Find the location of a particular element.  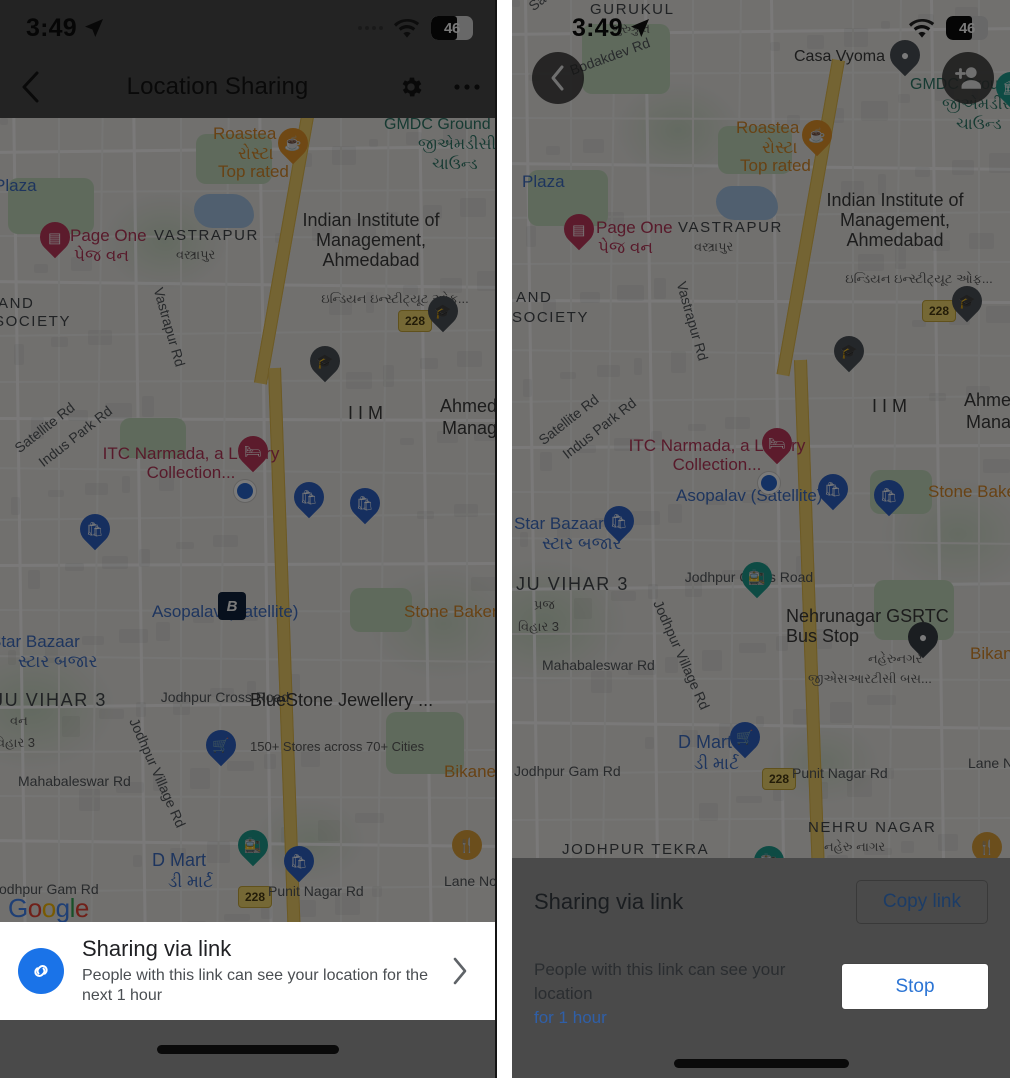

map-logo-bluestone: B is located at coordinates (232, 606).